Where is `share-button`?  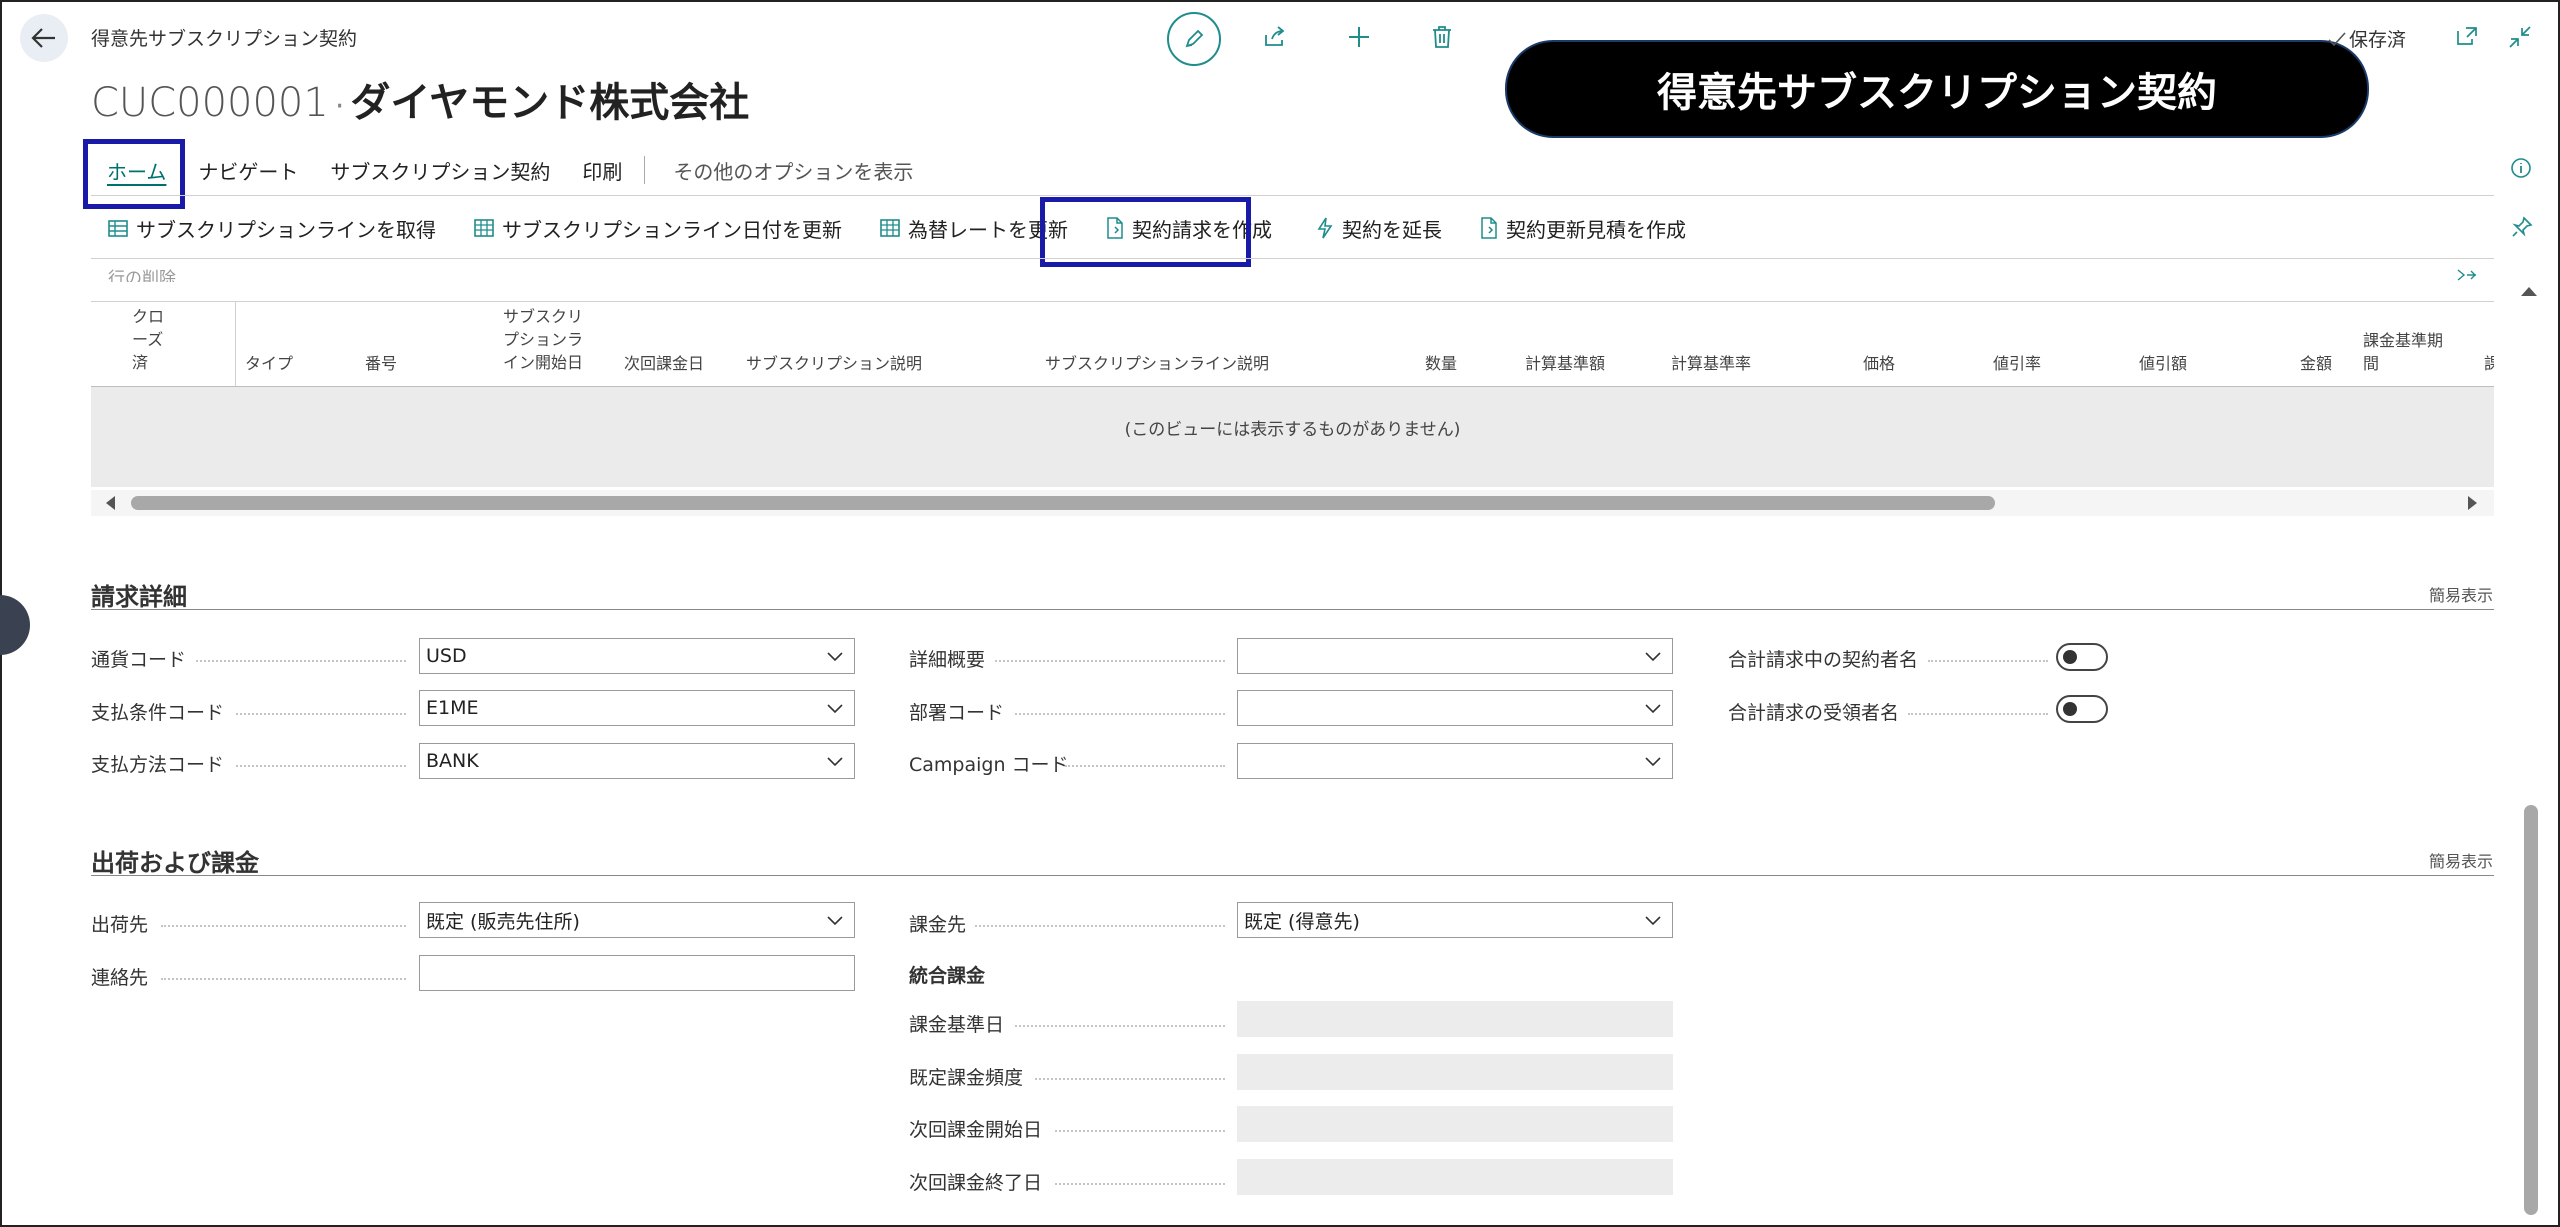
share-button is located at coordinates (1275, 37).